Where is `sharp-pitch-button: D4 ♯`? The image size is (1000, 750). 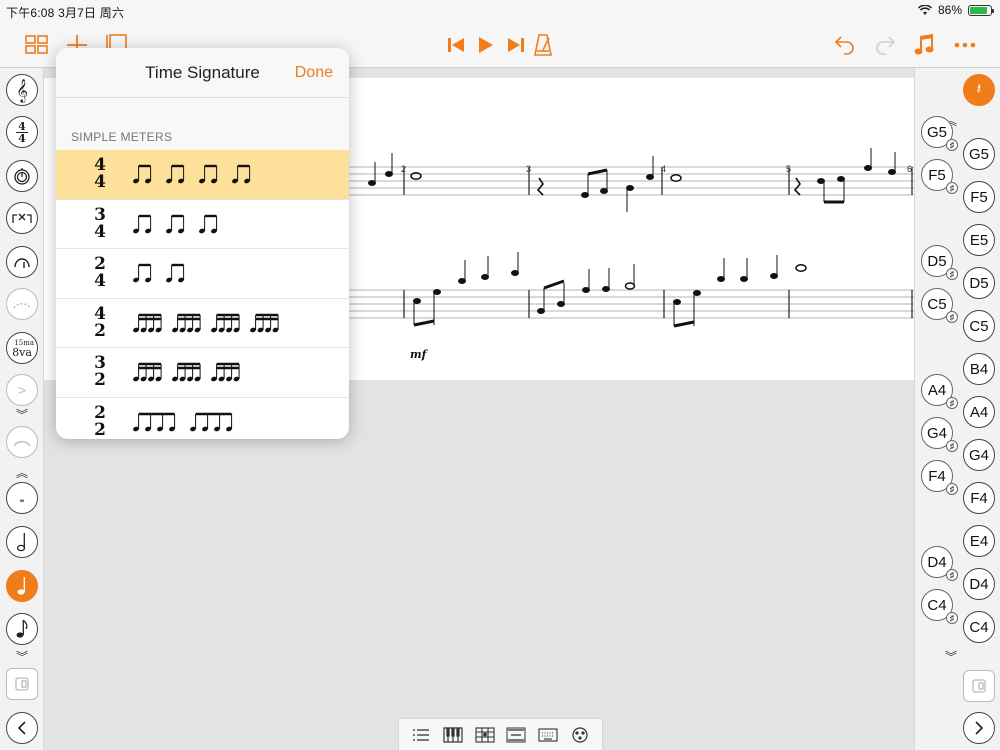 sharp-pitch-button: D4 ♯ is located at coordinates (939, 563).